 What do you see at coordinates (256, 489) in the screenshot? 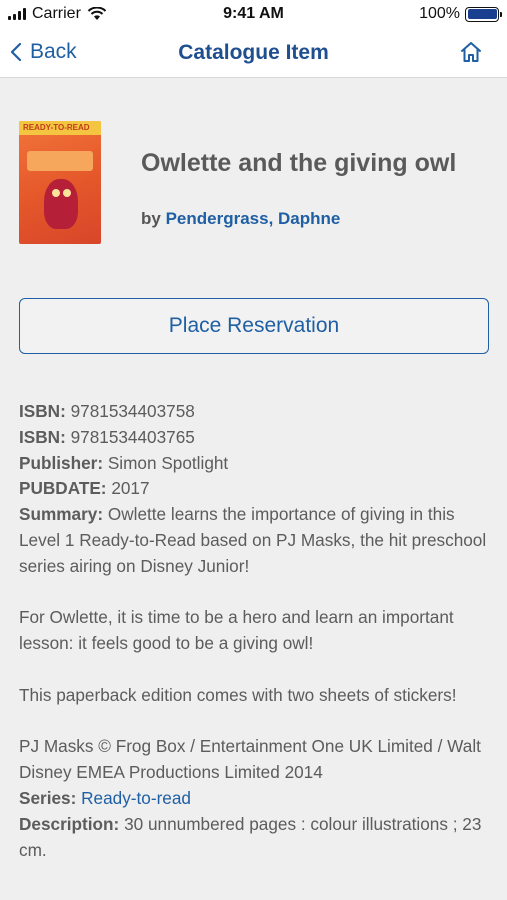
I see `pubdate-row: PUBDATE: 2017` at bounding box center [256, 489].